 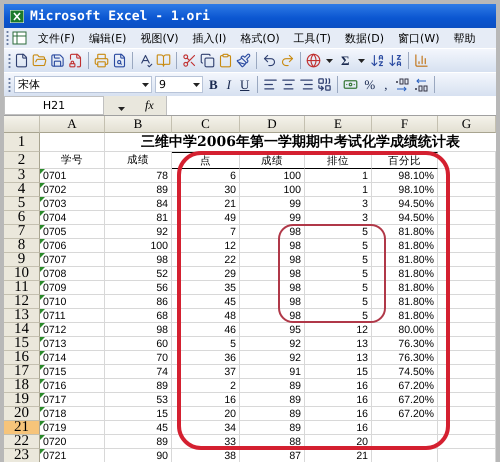 What do you see at coordinates (345, 60) in the screenshot?
I see `autosum-button: Σ` at bounding box center [345, 60].